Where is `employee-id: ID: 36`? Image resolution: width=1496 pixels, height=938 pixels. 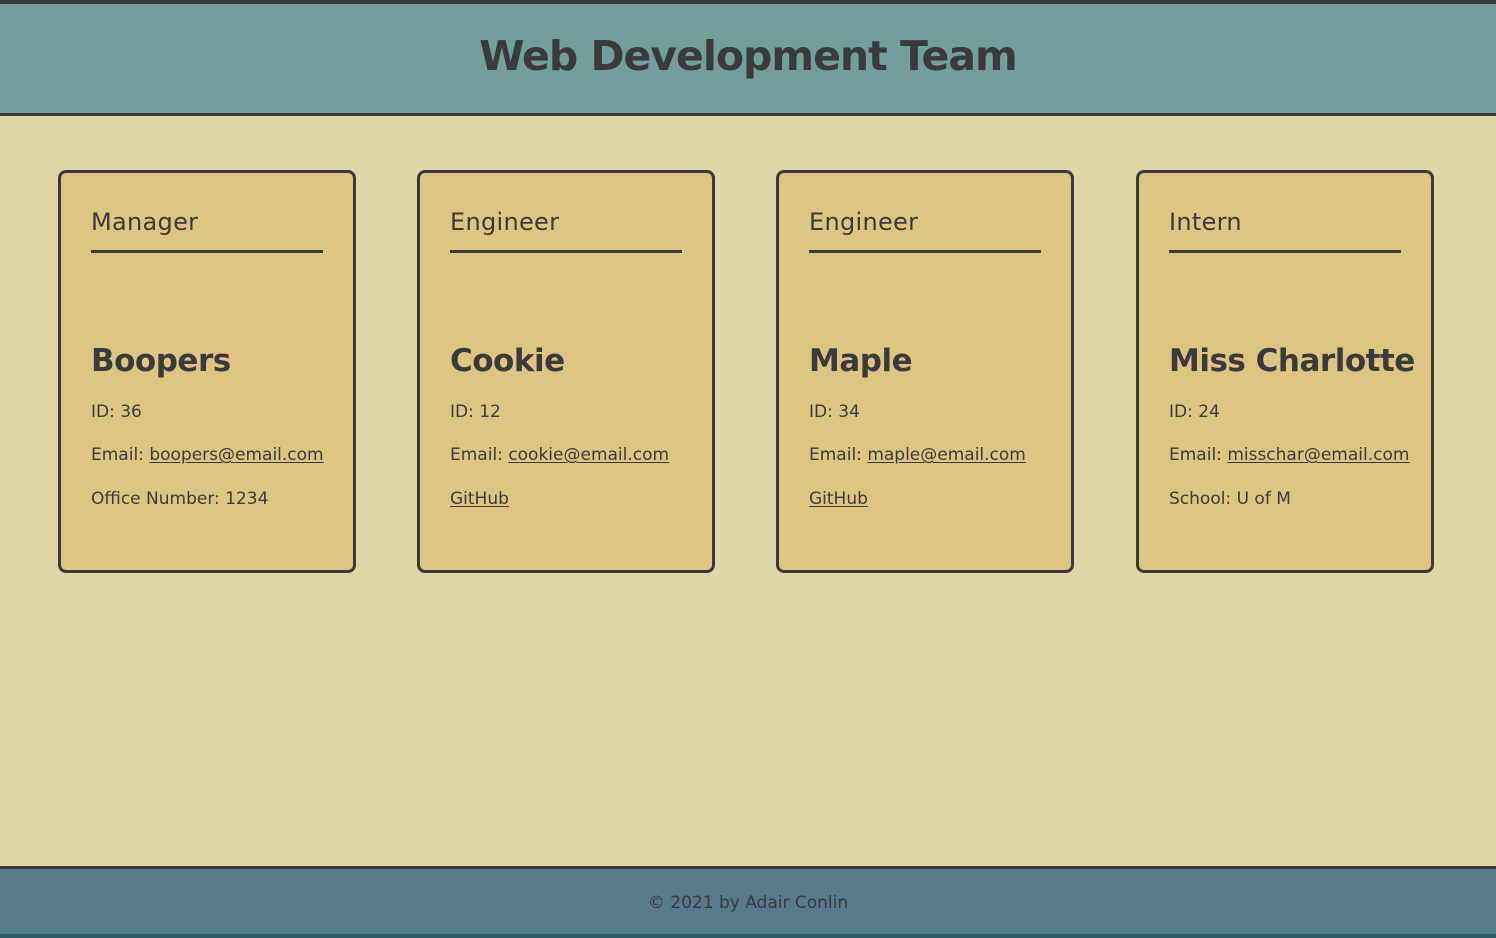 employee-id: ID: 36 is located at coordinates (116, 412).